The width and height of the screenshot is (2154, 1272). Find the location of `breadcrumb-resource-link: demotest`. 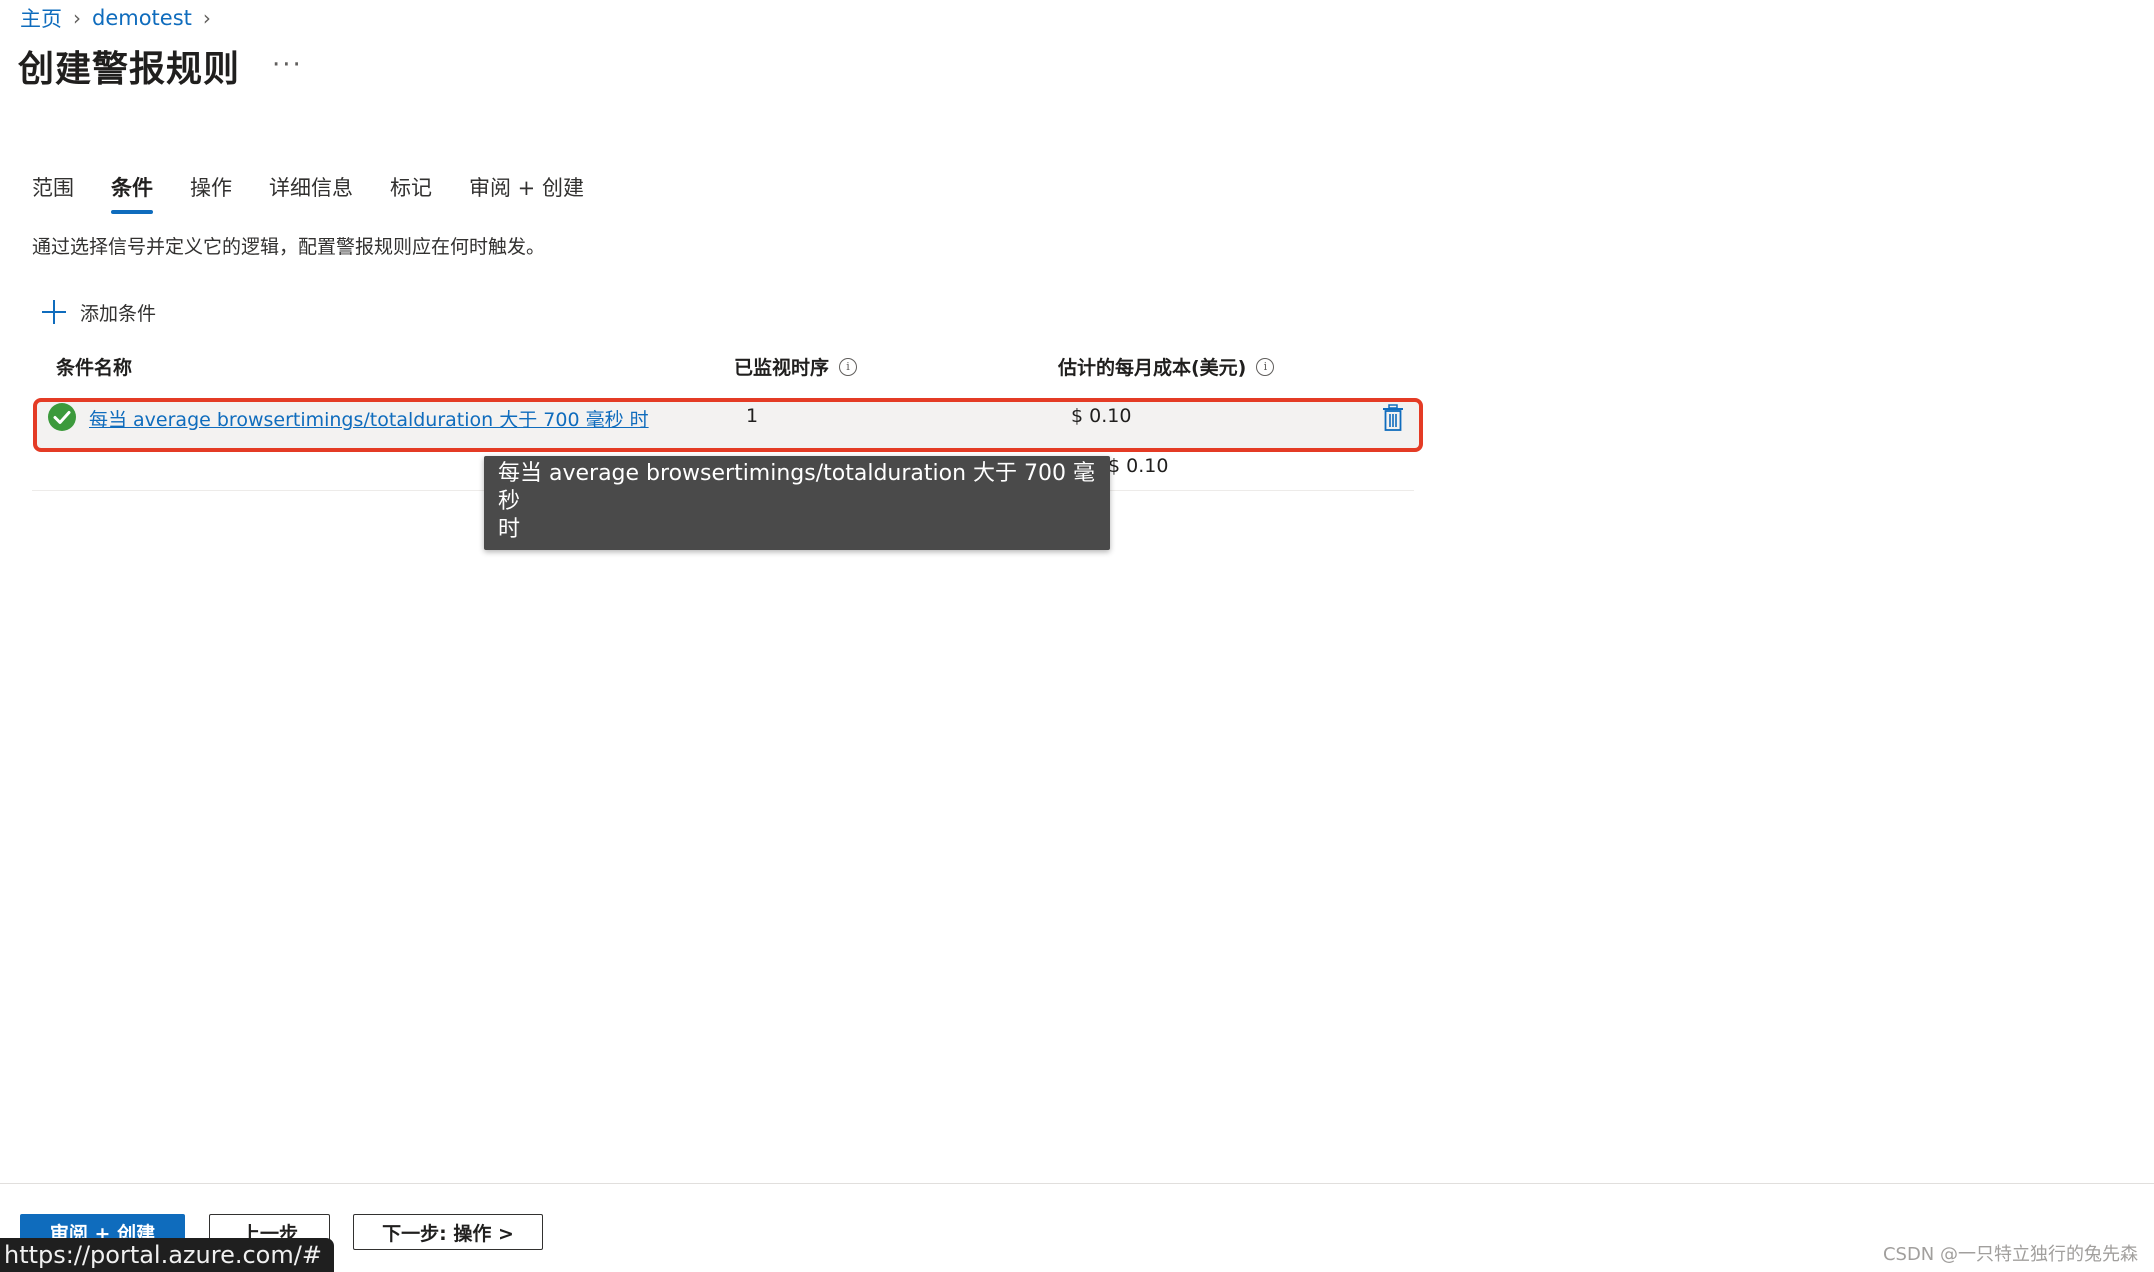

breadcrumb-resource-link: demotest is located at coordinates (142, 18).